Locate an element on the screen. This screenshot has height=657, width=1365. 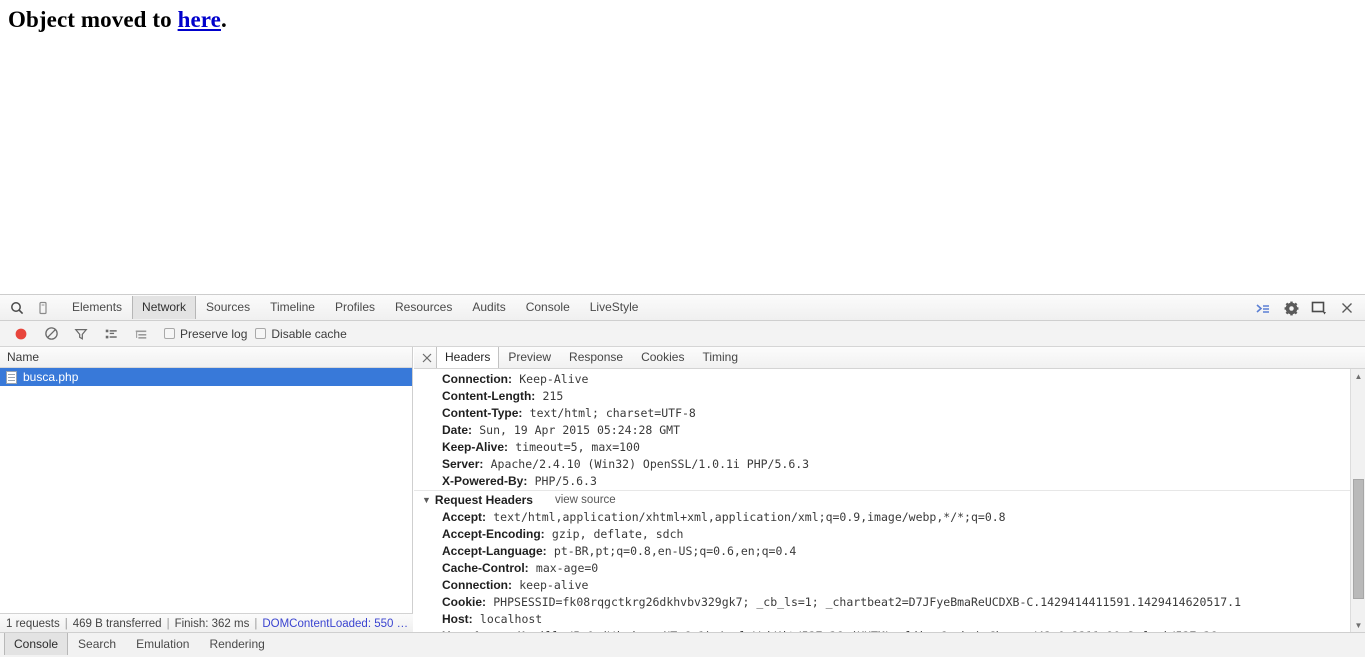
tab-preview-label: Preview is located at coordinates (530, 357).